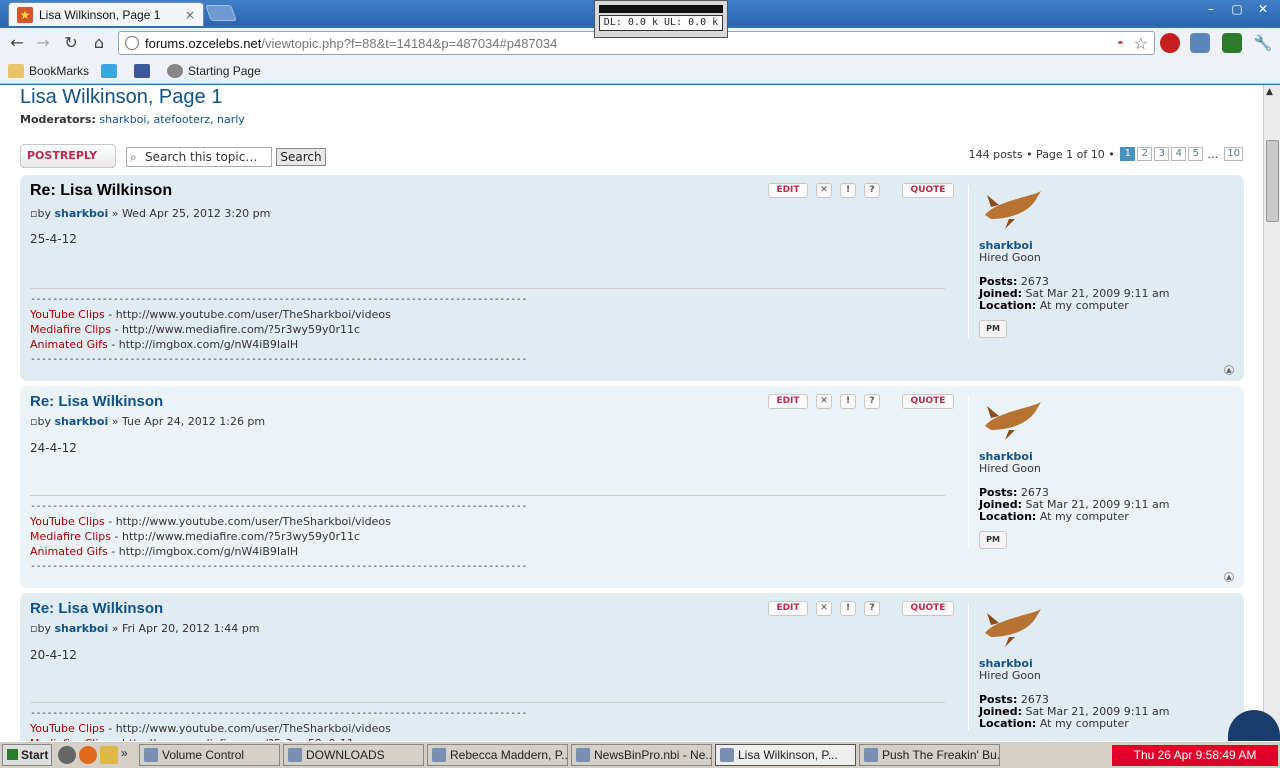 This screenshot has width=1280, height=768. What do you see at coordinates (1060, 755) in the screenshot?
I see `tray-icons` at bounding box center [1060, 755].